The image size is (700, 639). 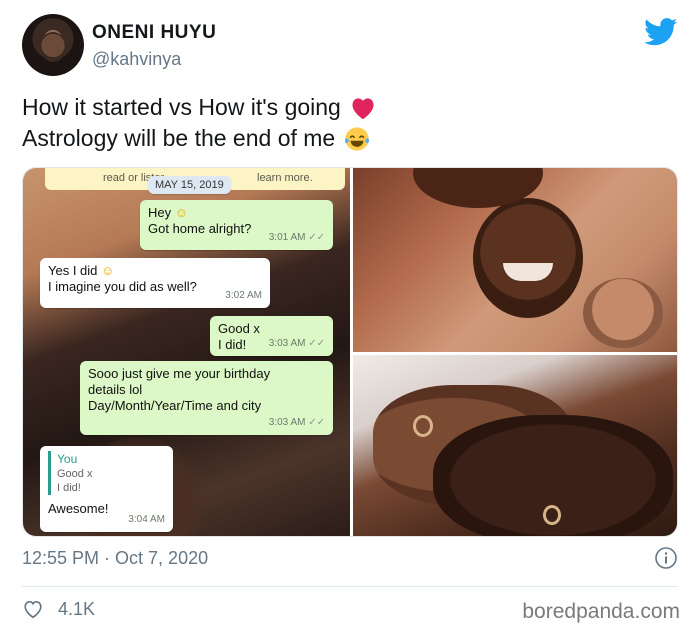 I want to click on tweet-line-1: How it started vs How it's going, so click(x=181, y=107).